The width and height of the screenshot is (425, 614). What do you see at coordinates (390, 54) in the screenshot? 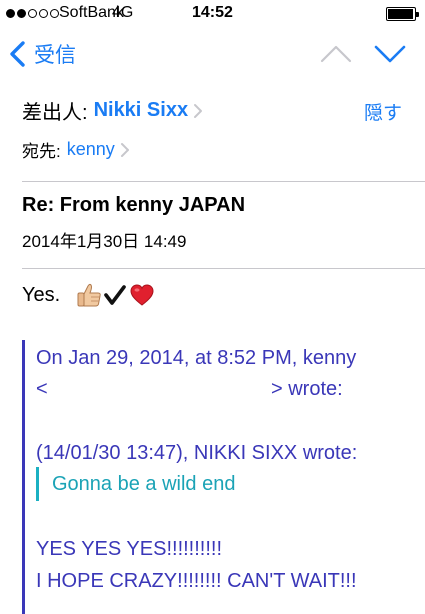
I see `chevron-down-icon` at bounding box center [390, 54].